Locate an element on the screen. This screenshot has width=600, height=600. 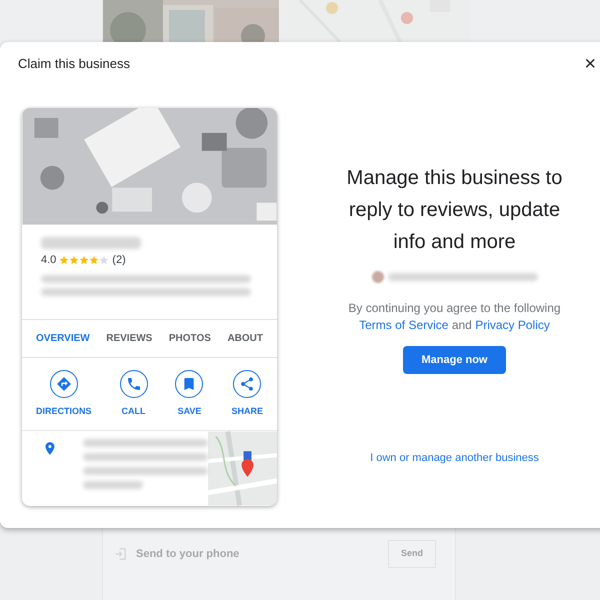
card-tab: ABOUT is located at coordinates (245, 338).